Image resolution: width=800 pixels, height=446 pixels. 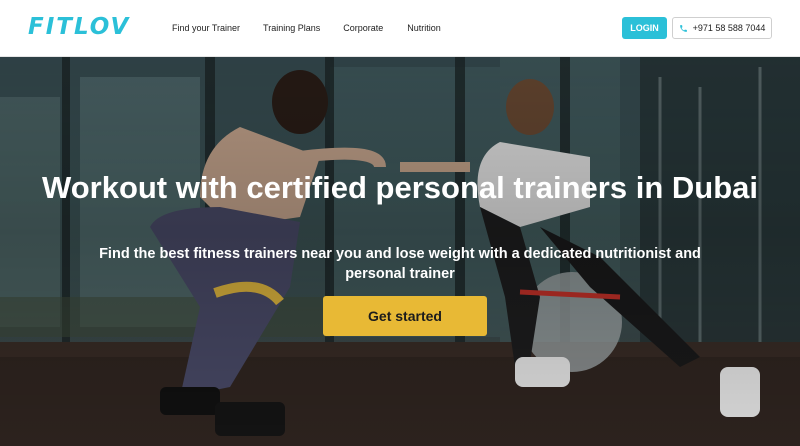 What do you see at coordinates (291, 28) in the screenshot?
I see `nav-training-plans: Training Plans` at bounding box center [291, 28].